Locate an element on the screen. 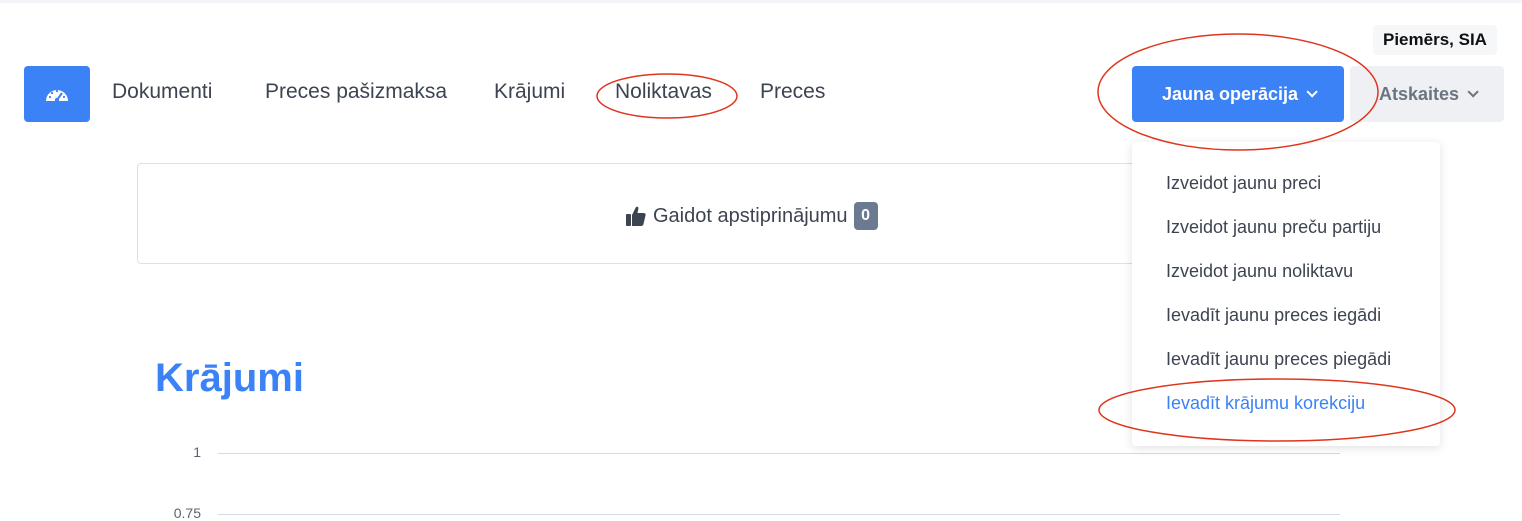 The image size is (1522, 521). speedometer-icon is located at coordinates (57, 96).